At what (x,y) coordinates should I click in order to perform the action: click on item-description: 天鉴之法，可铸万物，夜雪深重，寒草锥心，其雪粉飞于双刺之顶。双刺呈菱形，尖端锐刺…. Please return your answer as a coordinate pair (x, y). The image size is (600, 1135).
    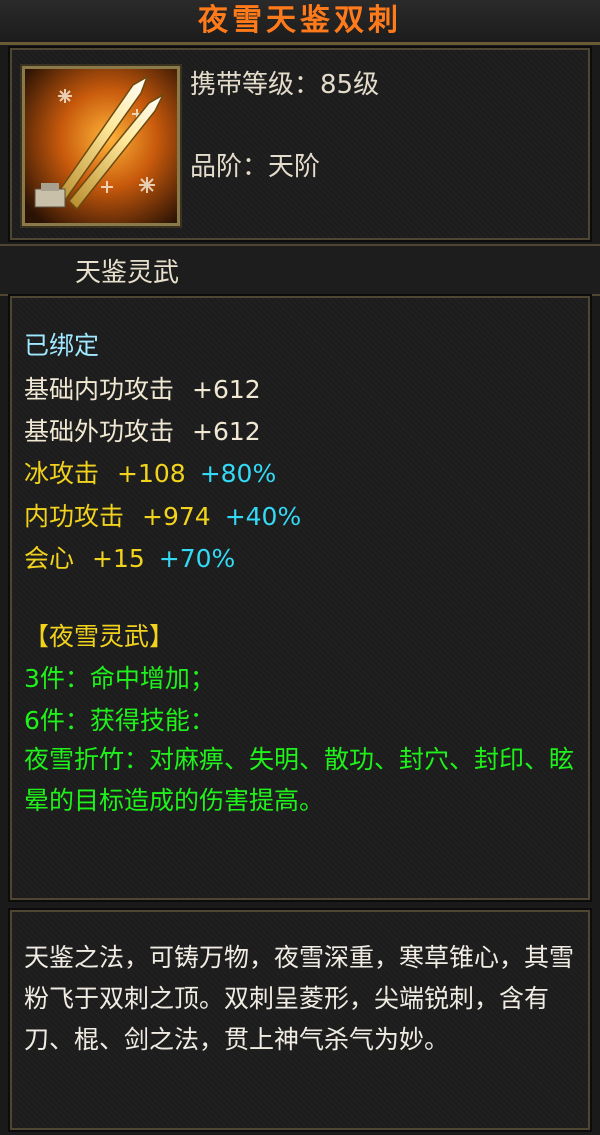
    Looking at the image, I should click on (299, 998).